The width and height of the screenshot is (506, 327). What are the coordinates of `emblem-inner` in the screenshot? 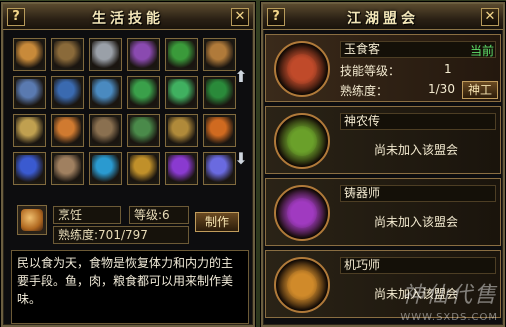 It's located at (302, 69).